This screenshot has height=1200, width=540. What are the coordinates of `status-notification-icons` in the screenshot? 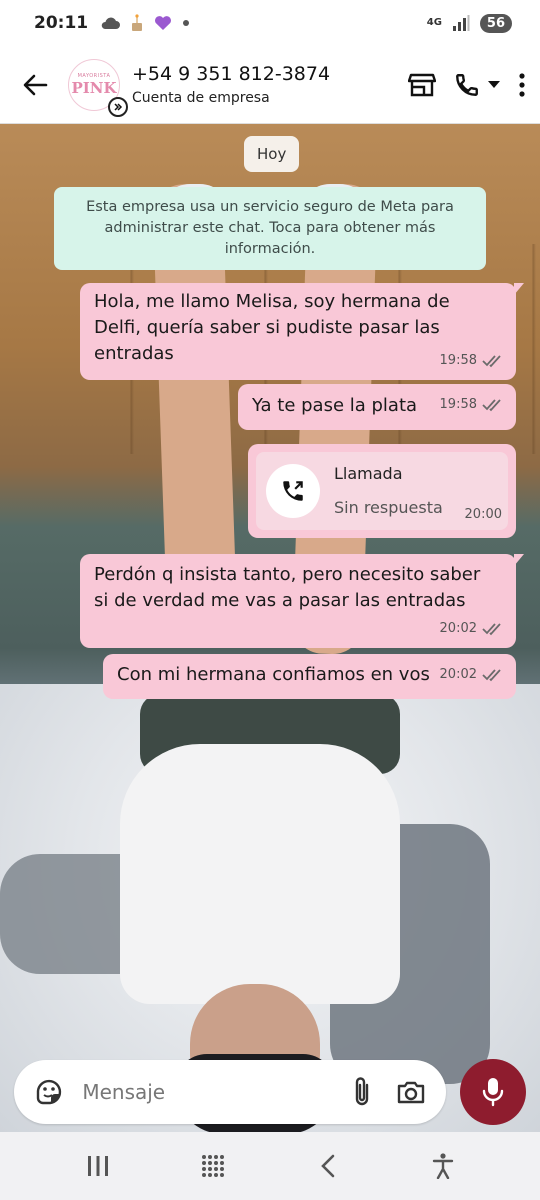 It's located at (145, 23).